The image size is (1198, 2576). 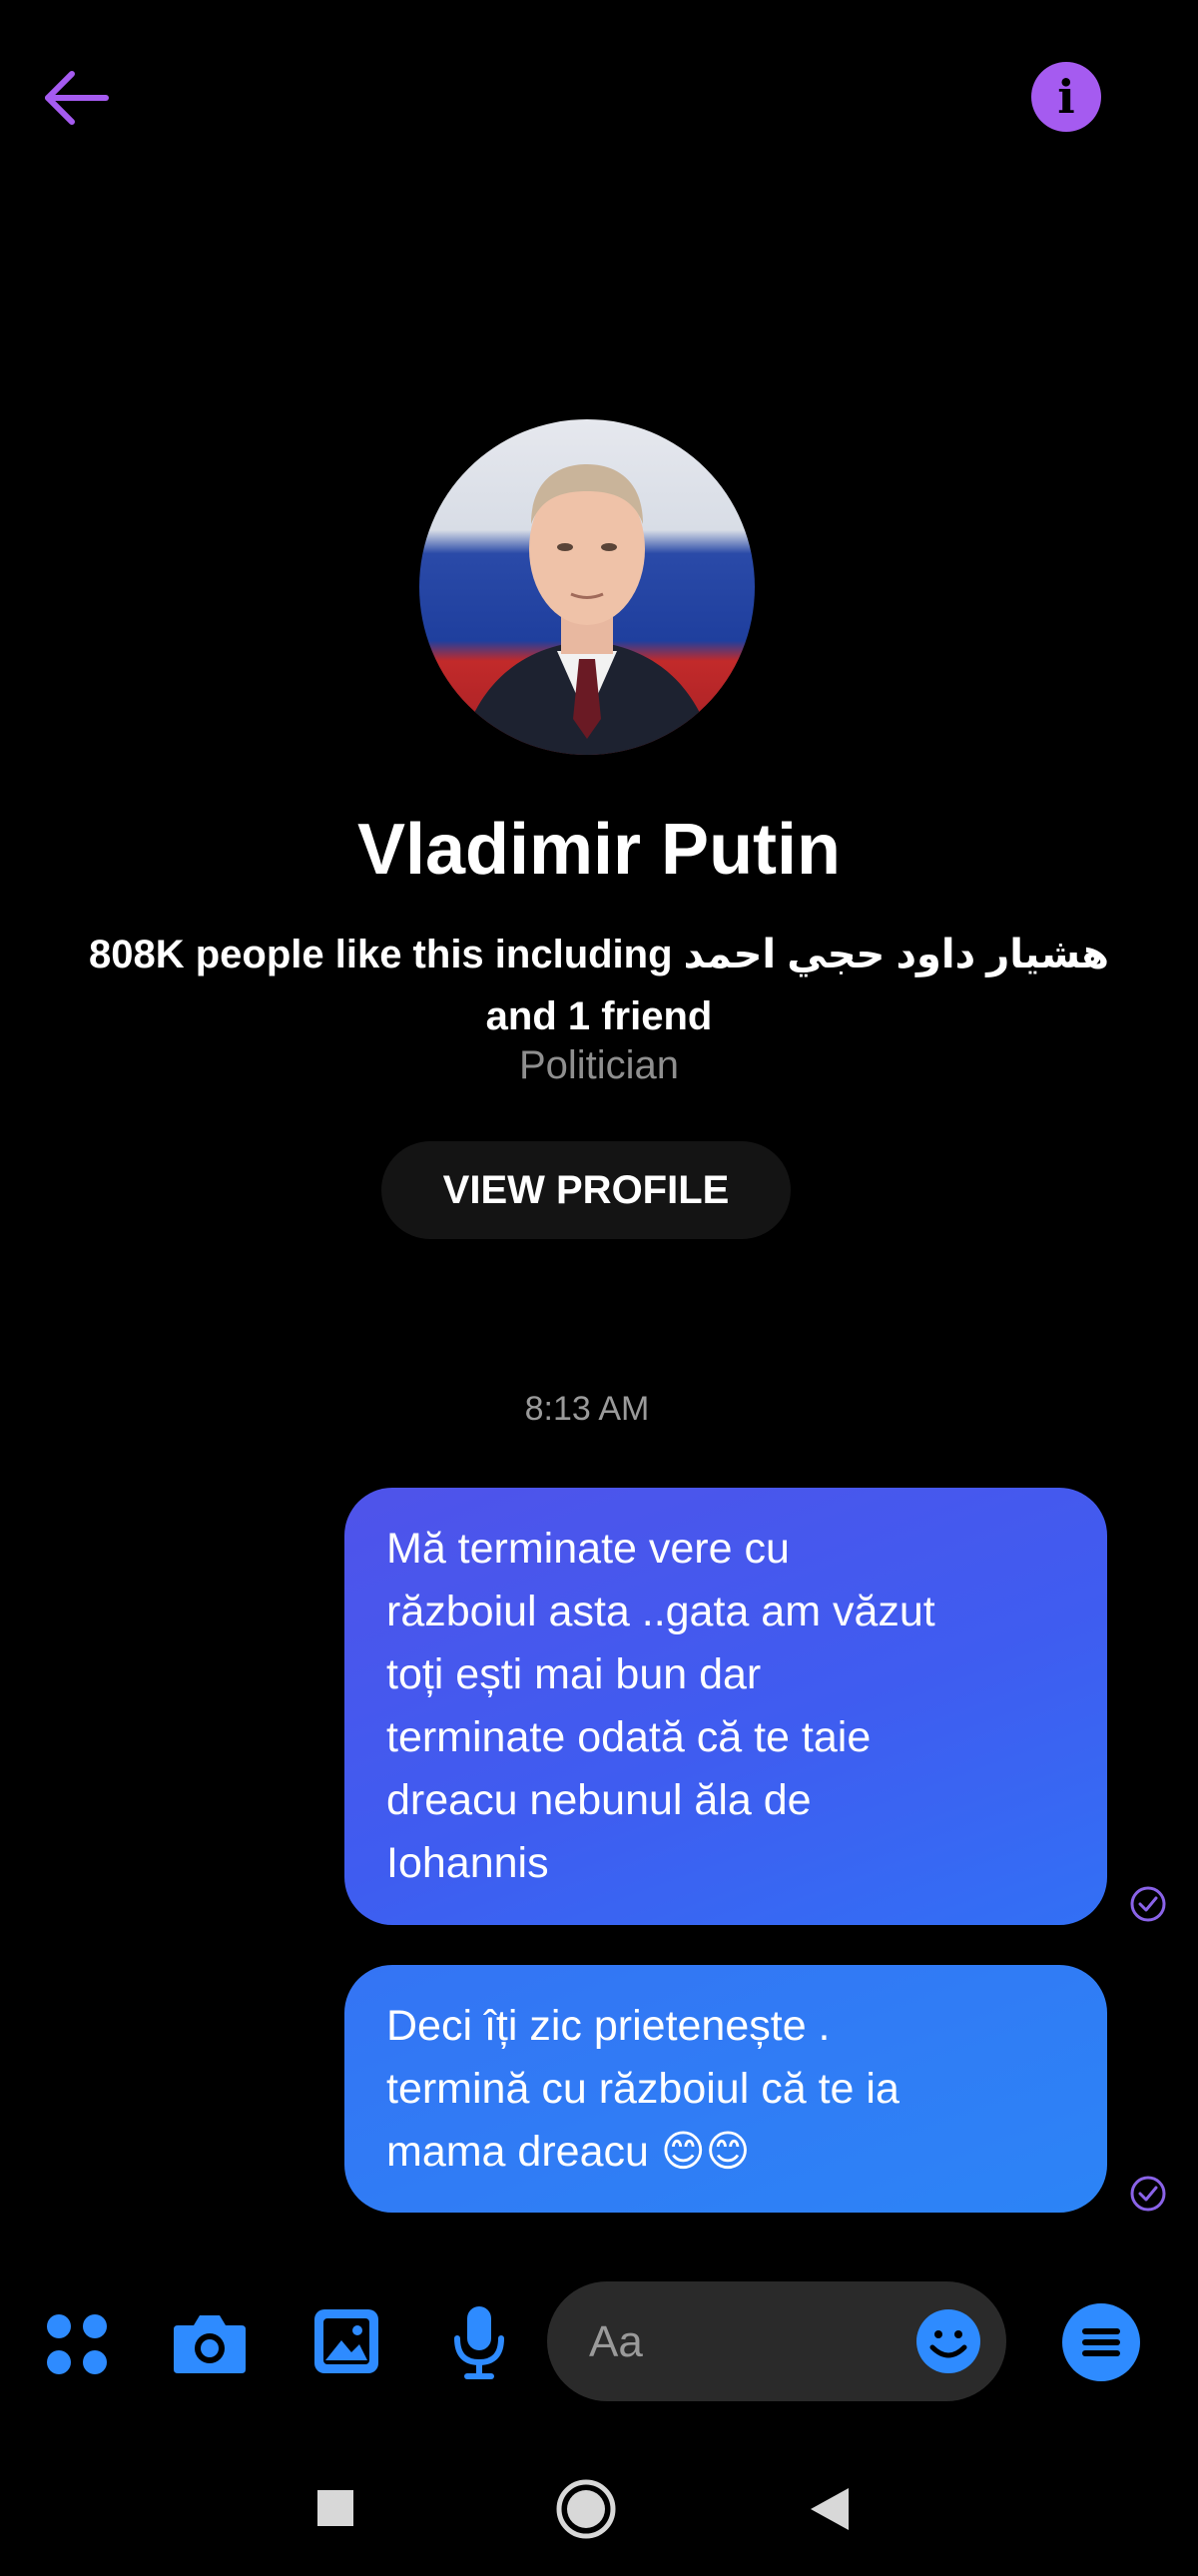 I want to click on gallery-icon, so click(x=346, y=2341).